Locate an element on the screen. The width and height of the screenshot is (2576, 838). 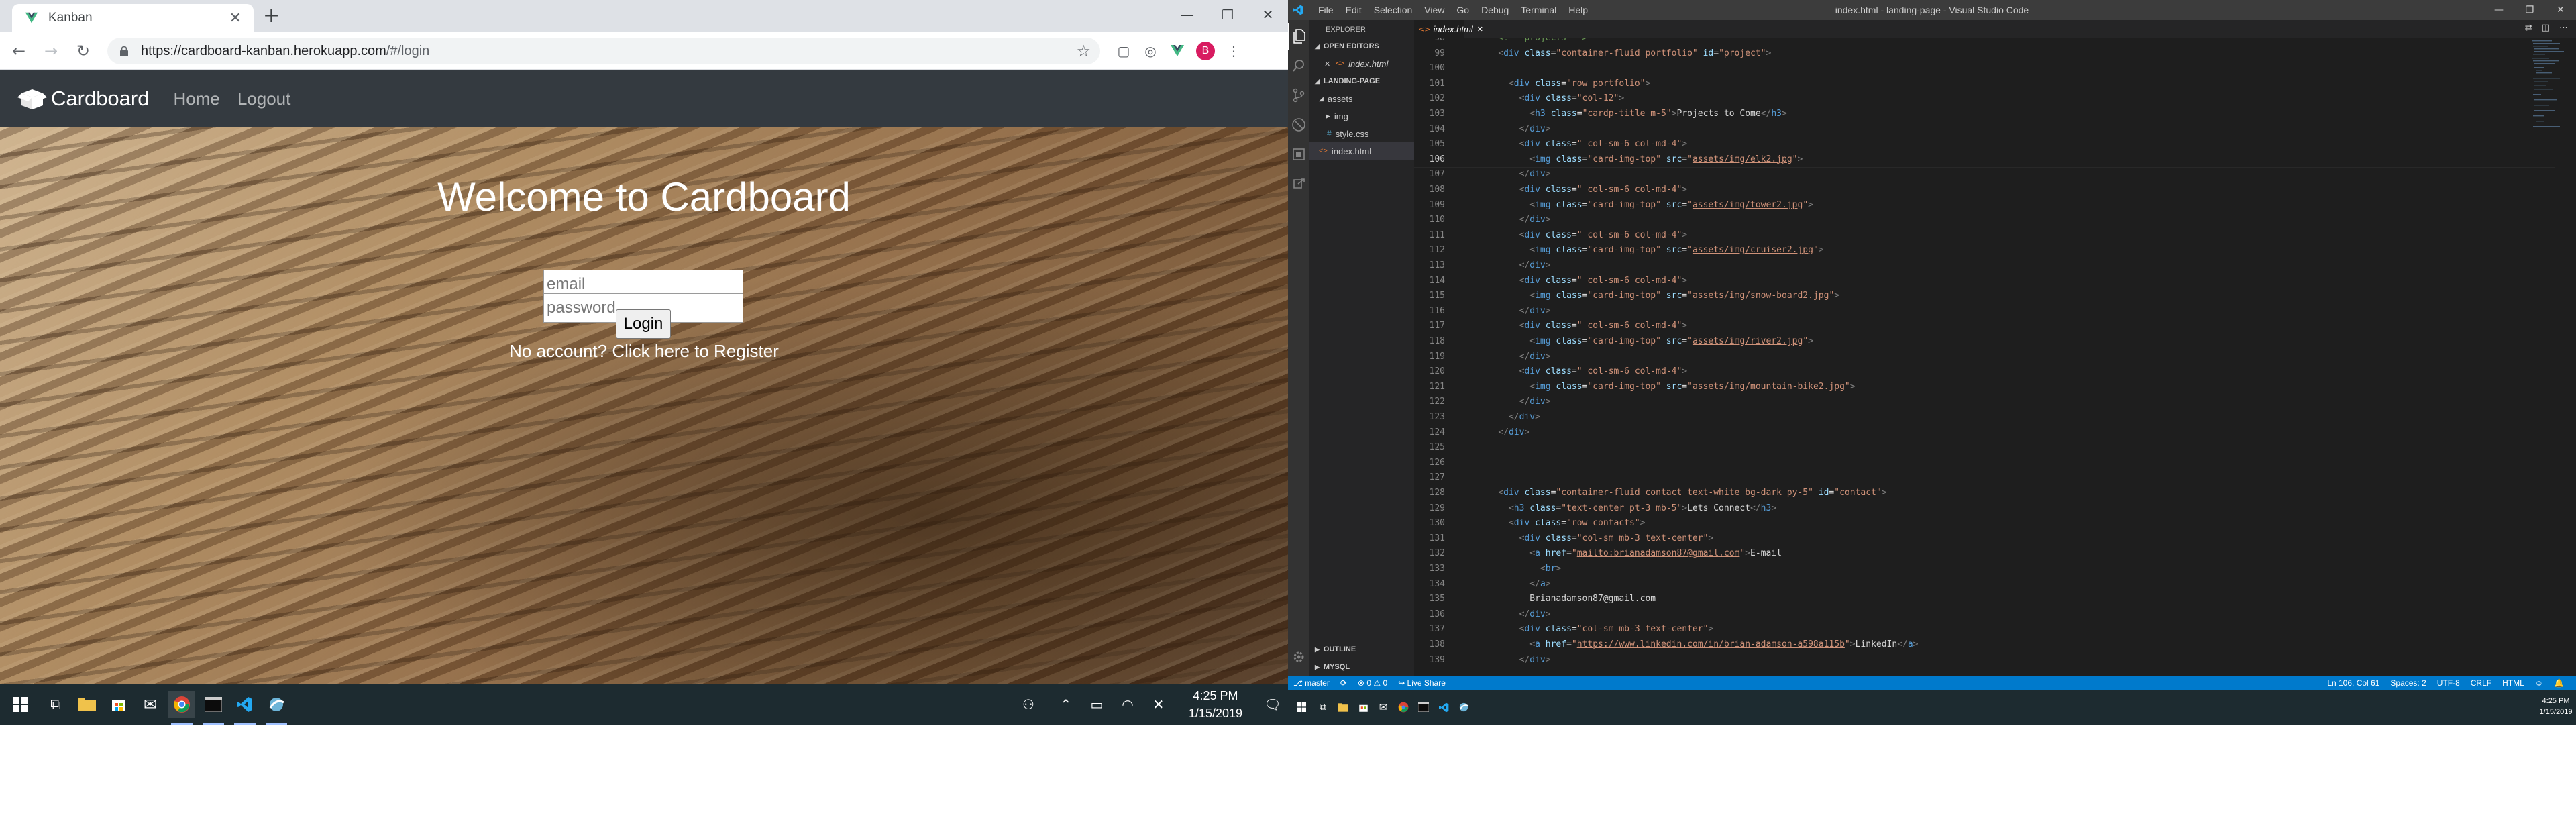
notifications-bell-icon: 🔔 is located at coordinates (2559, 683).